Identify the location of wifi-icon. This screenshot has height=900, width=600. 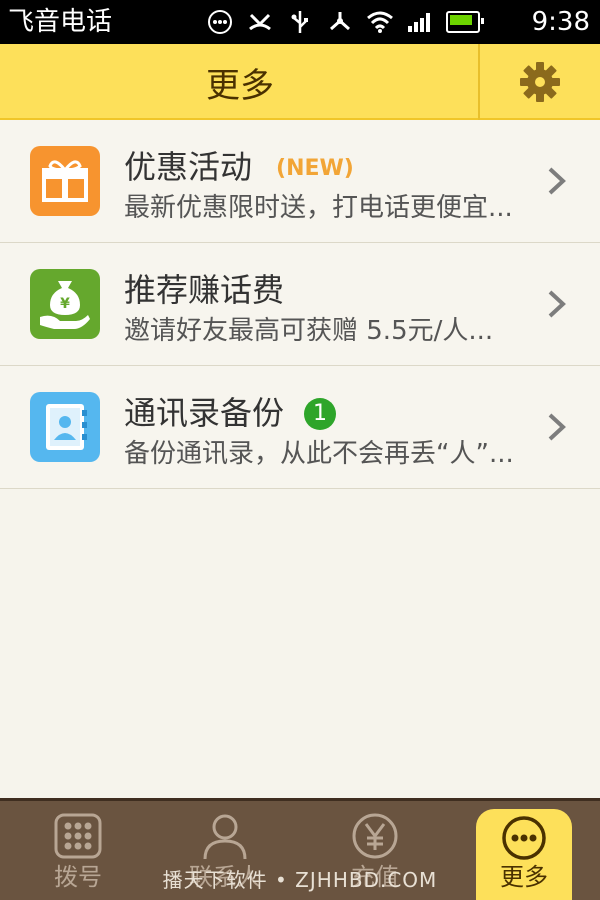
(380, 22).